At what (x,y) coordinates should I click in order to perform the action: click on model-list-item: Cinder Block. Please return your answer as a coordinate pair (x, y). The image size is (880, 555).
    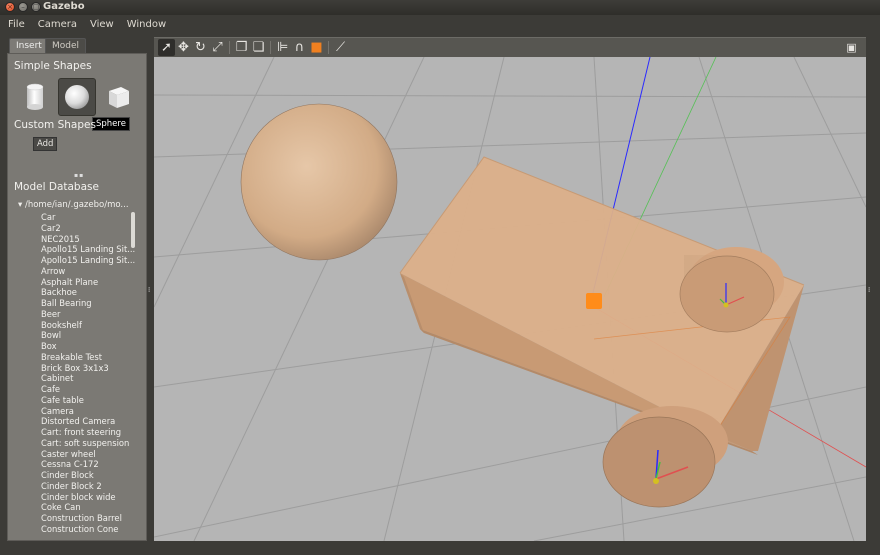
    Looking at the image, I should click on (88, 475).